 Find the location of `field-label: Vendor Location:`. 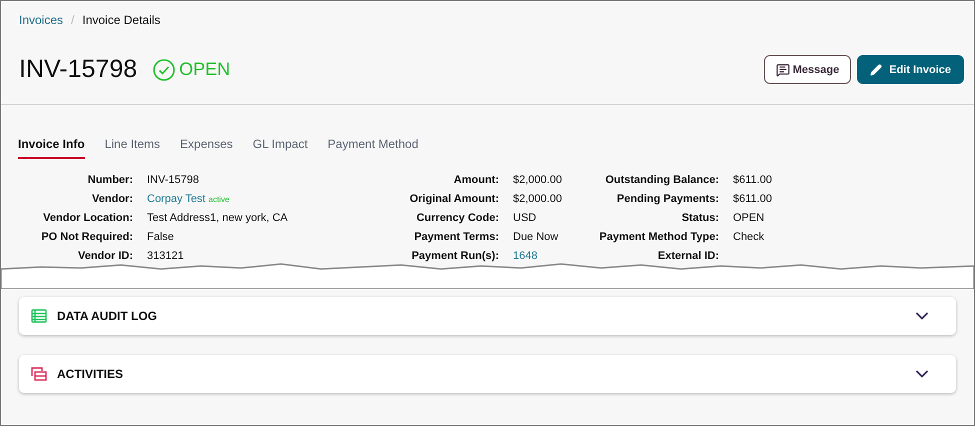

field-label: Vendor Location: is located at coordinates (87, 218).